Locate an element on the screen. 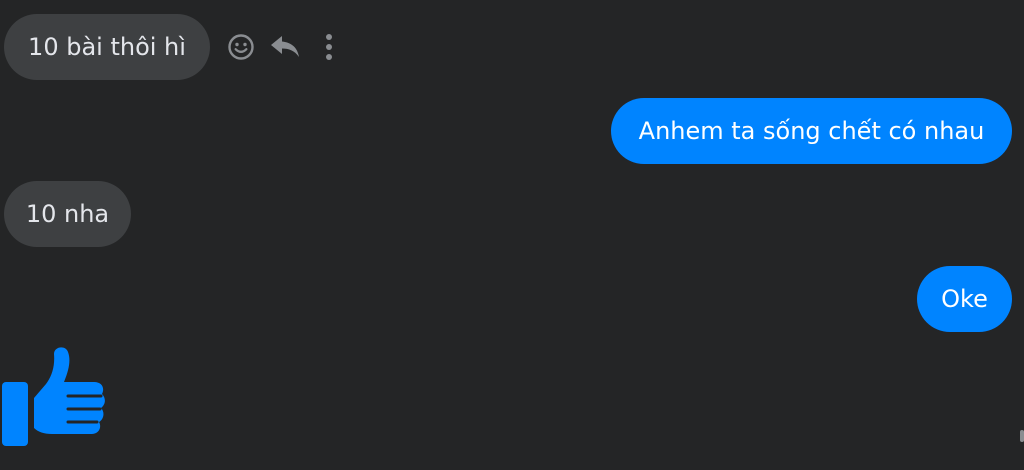 This screenshot has height=470, width=1024. message-text: 10 nha is located at coordinates (67, 214).